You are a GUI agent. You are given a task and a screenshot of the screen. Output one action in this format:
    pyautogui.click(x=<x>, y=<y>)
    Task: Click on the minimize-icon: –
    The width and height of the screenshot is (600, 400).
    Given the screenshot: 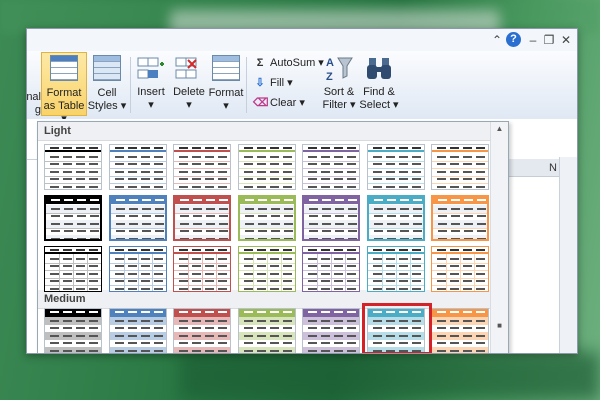 What is the action you would take?
    pyautogui.click(x=533, y=40)
    